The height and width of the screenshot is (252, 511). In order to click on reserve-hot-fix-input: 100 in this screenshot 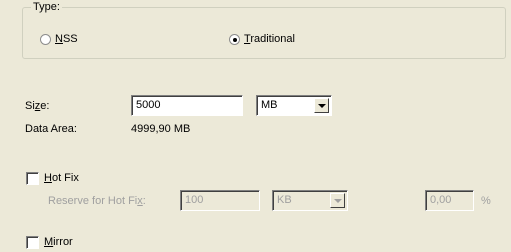, I will do `click(220, 200)`.